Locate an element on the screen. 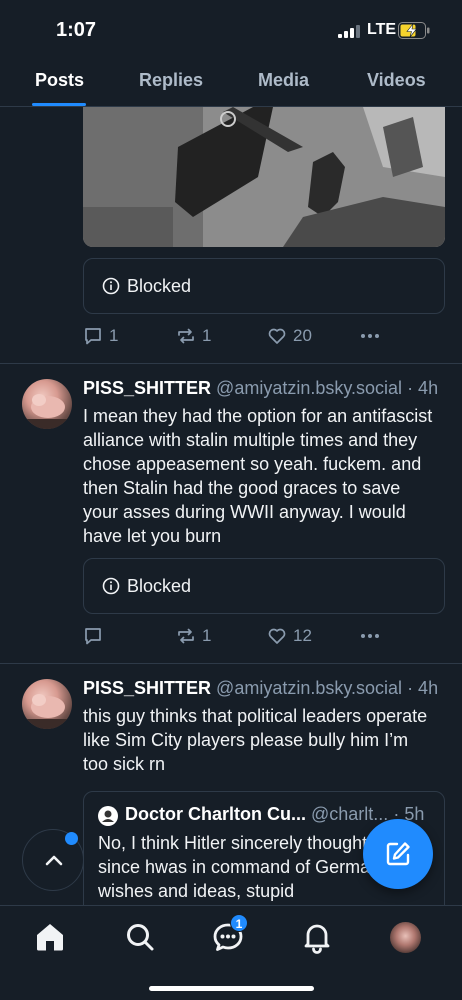 Image resolution: width=462 pixels, height=1000 pixels. tab-replies: Replies is located at coordinates (171, 80).